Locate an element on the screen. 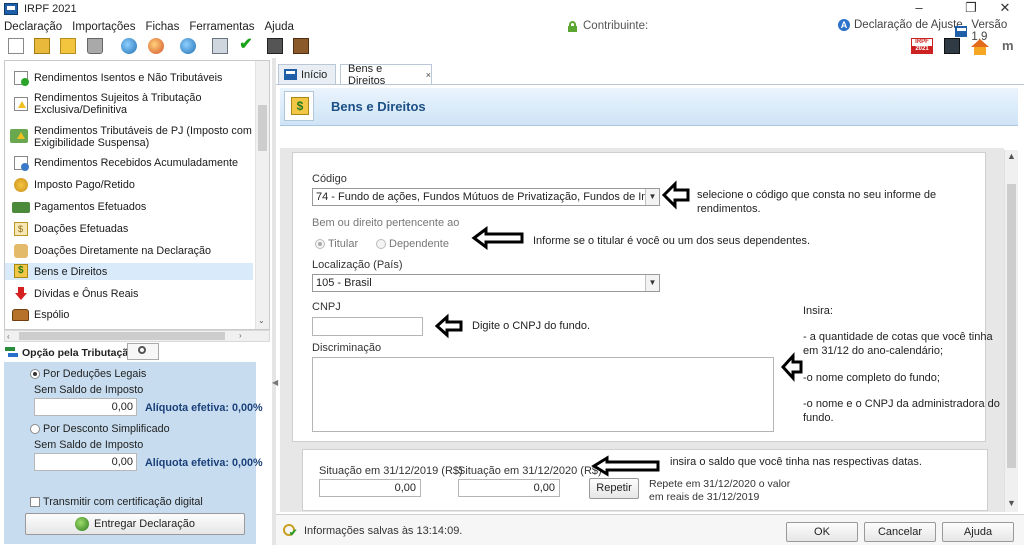 This screenshot has width=1024, height=545. sit2020-input: 0,00 is located at coordinates (509, 488).